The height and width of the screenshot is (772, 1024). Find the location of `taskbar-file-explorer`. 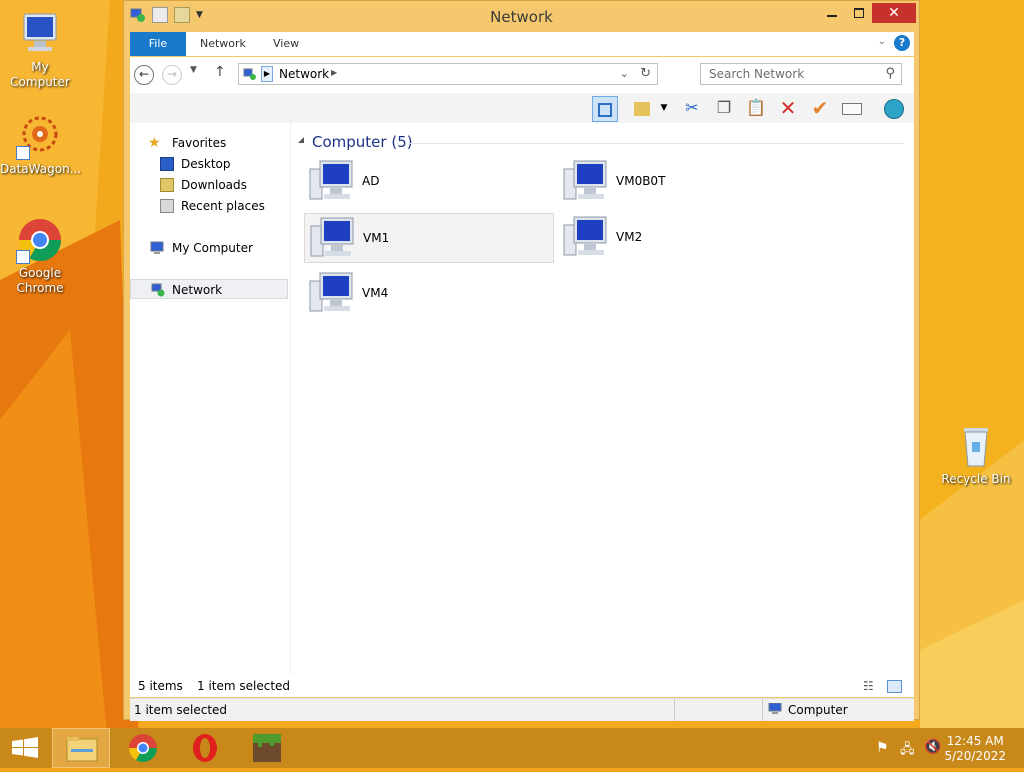

taskbar-file-explorer is located at coordinates (81, 748).